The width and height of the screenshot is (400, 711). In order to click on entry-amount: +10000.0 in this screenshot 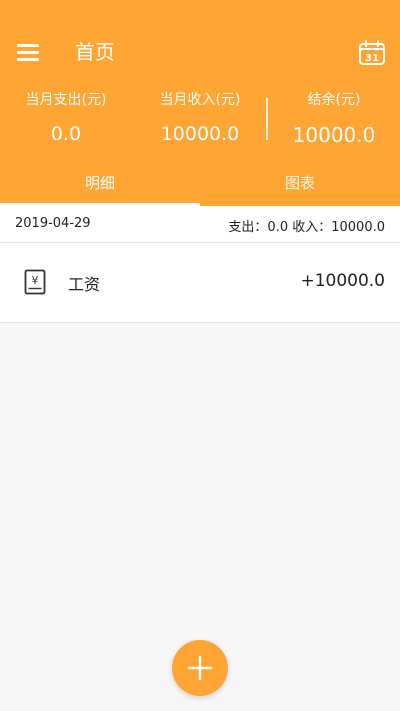, I will do `click(342, 281)`.